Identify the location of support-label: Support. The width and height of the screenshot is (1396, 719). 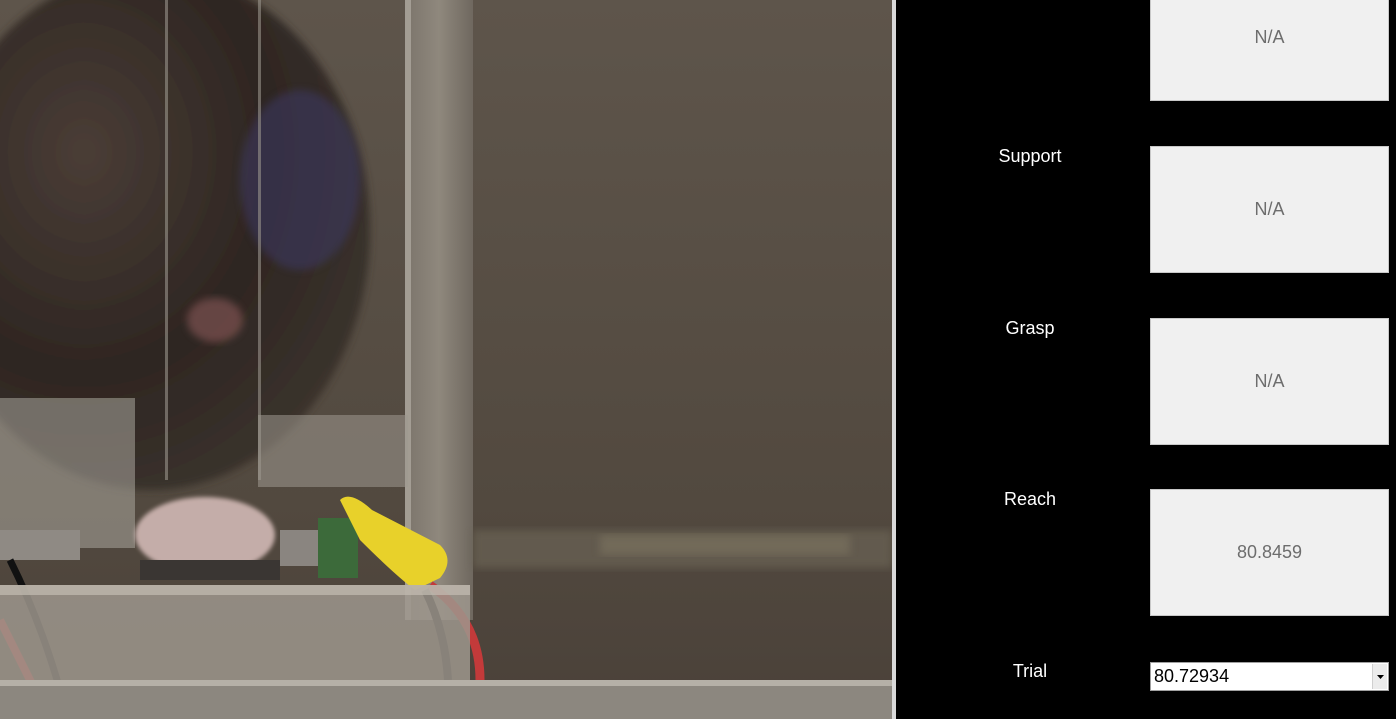
(1030, 156).